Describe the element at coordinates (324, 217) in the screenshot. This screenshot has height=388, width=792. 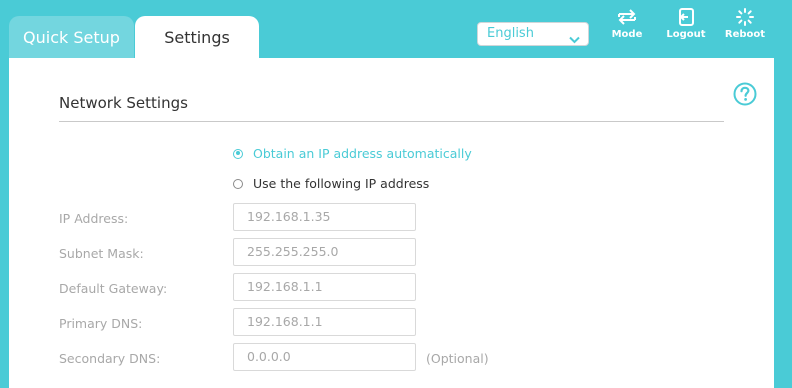
I see `ip-address-field: 192.168.1.35` at that location.